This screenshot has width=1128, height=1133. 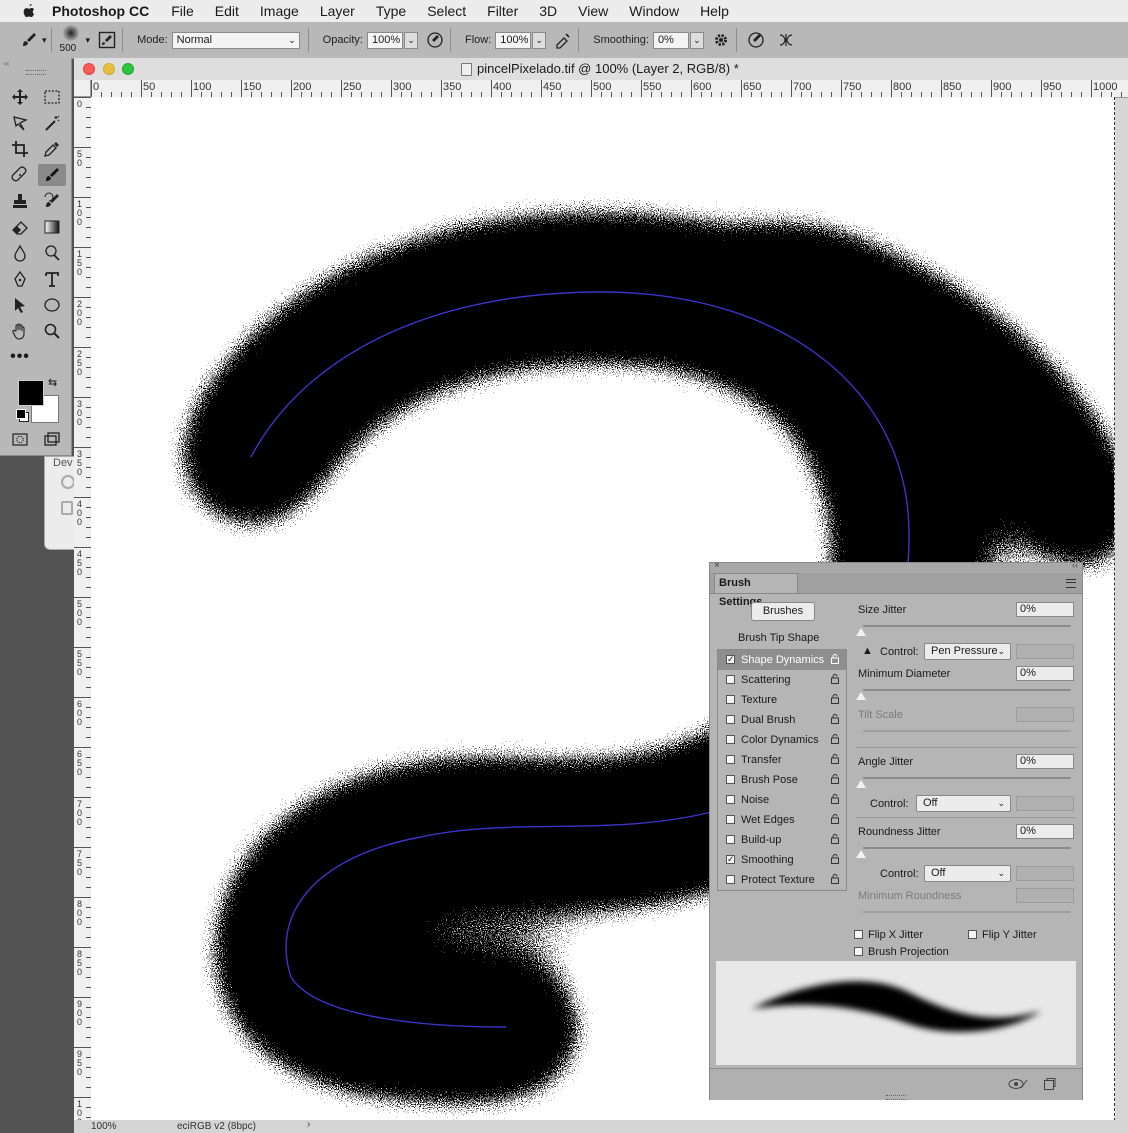 I want to click on angle-jitter-slider-thumb, so click(x=861, y=784).